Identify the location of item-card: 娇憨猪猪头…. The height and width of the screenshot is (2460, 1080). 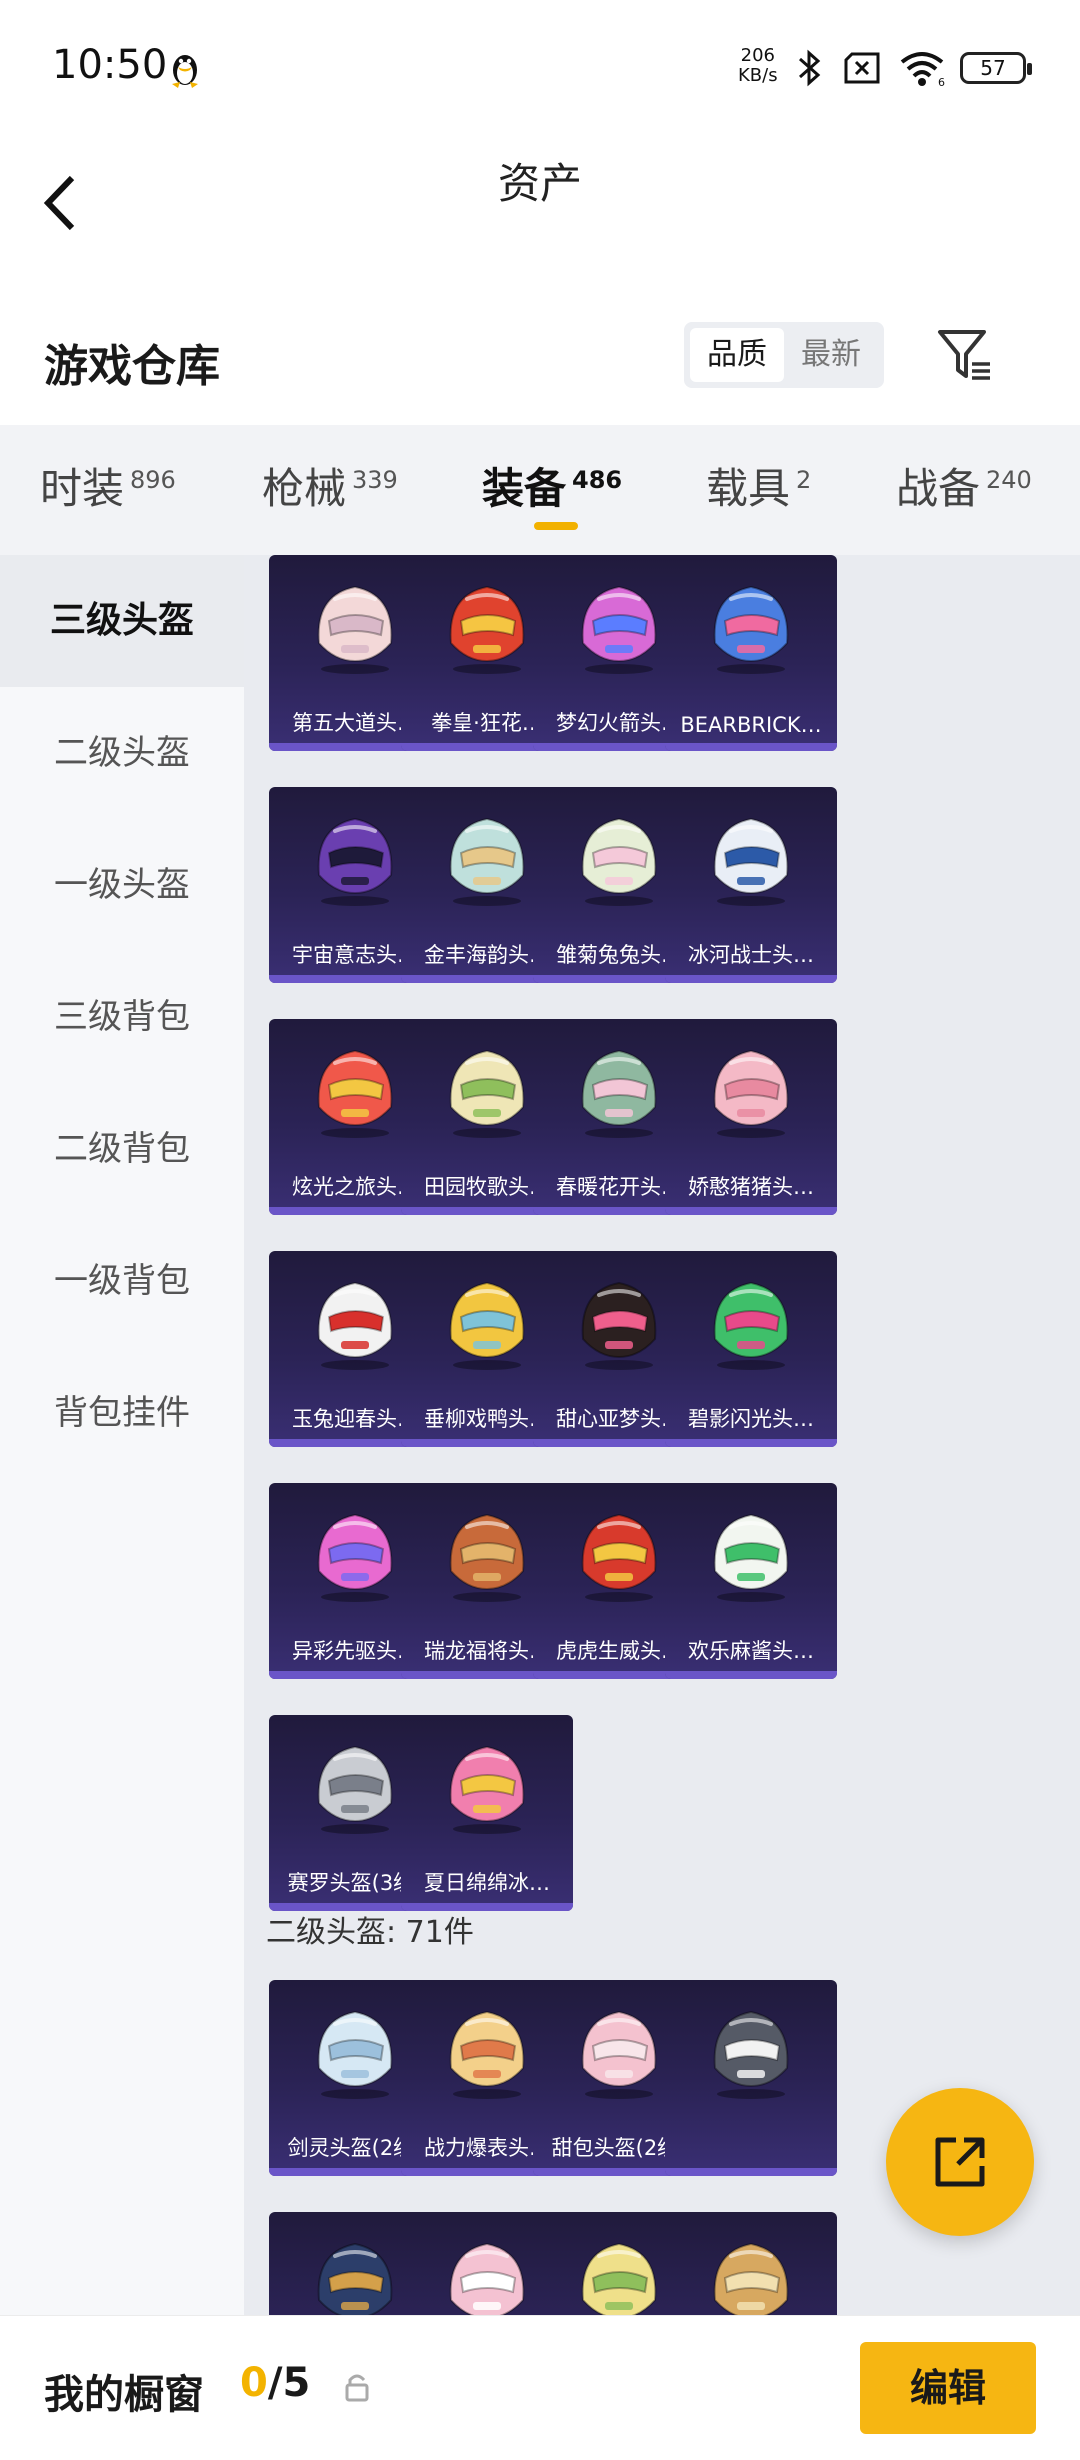
(751, 1117).